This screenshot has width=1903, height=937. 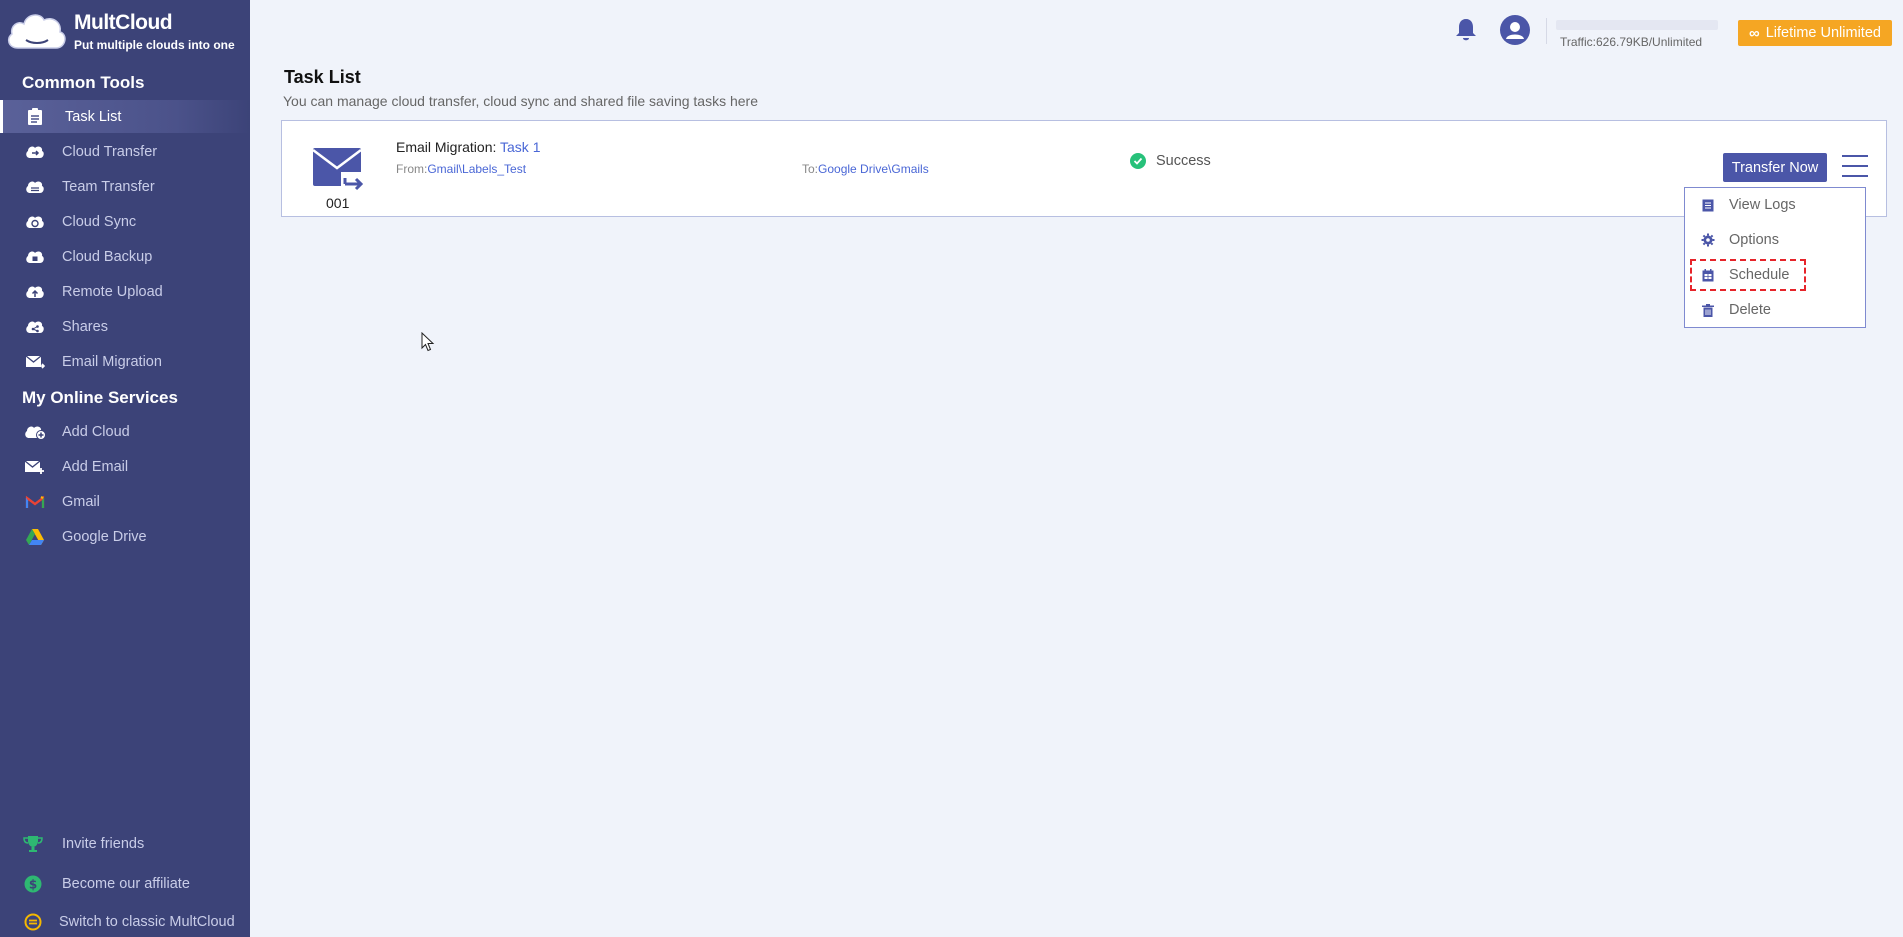 What do you see at coordinates (93, 116) in the screenshot?
I see `sidebar-item-label: Task List` at bounding box center [93, 116].